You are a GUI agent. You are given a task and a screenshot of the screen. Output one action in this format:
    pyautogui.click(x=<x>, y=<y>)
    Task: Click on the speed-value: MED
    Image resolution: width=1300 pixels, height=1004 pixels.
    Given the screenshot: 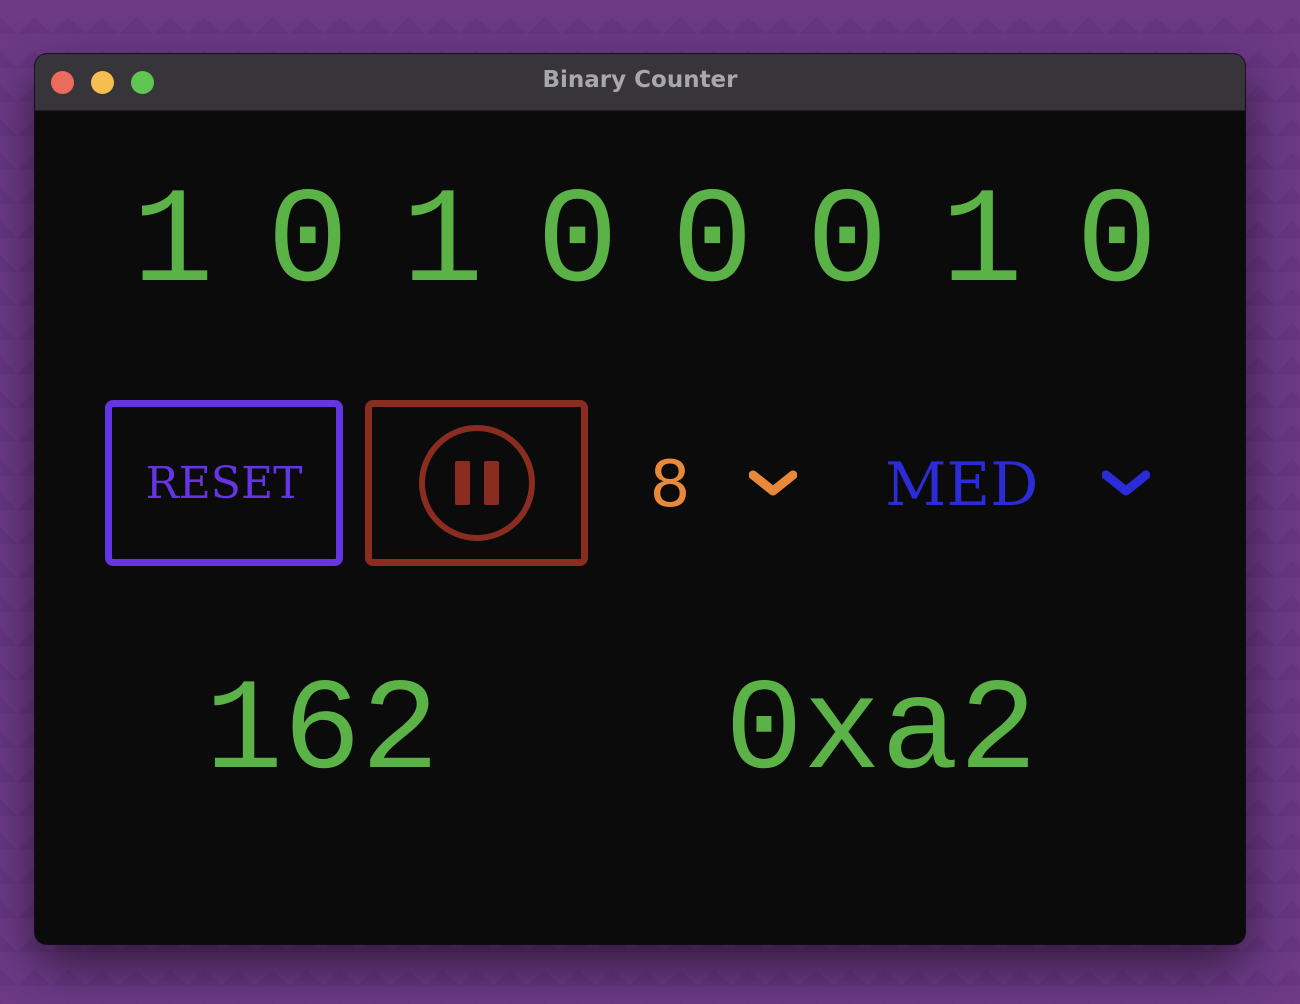 What is the action you would take?
    pyautogui.click(x=962, y=485)
    